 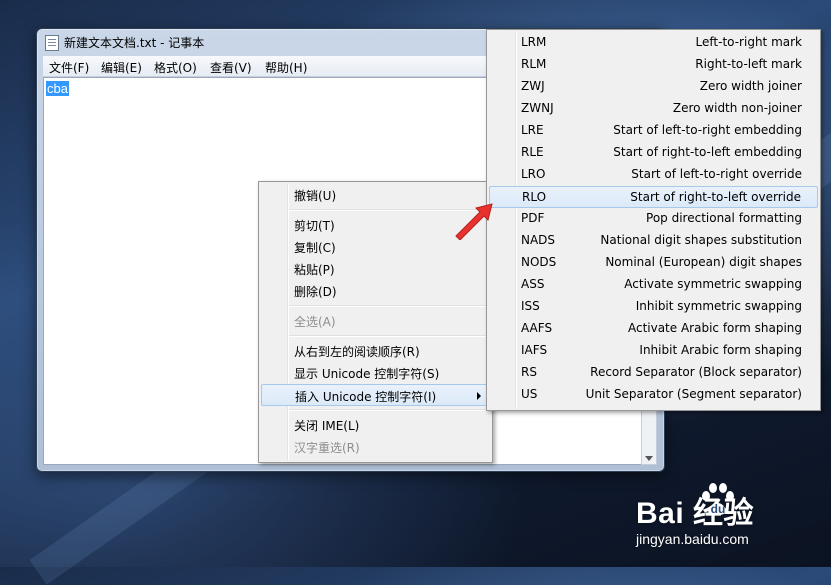 What do you see at coordinates (474, 221) in the screenshot?
I see `annotation-arrow-icon` at bounding box center [474, 221].